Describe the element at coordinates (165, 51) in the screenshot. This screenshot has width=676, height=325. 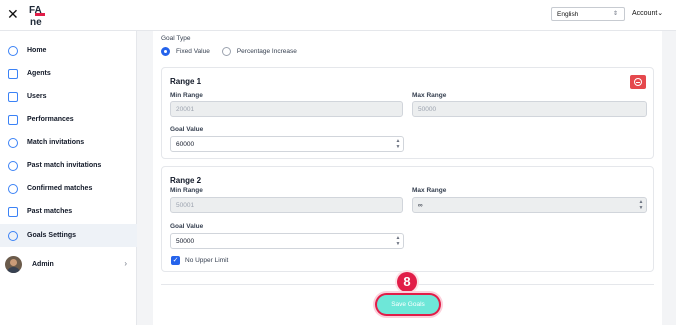
I see `radio-fixed-value` at that location.